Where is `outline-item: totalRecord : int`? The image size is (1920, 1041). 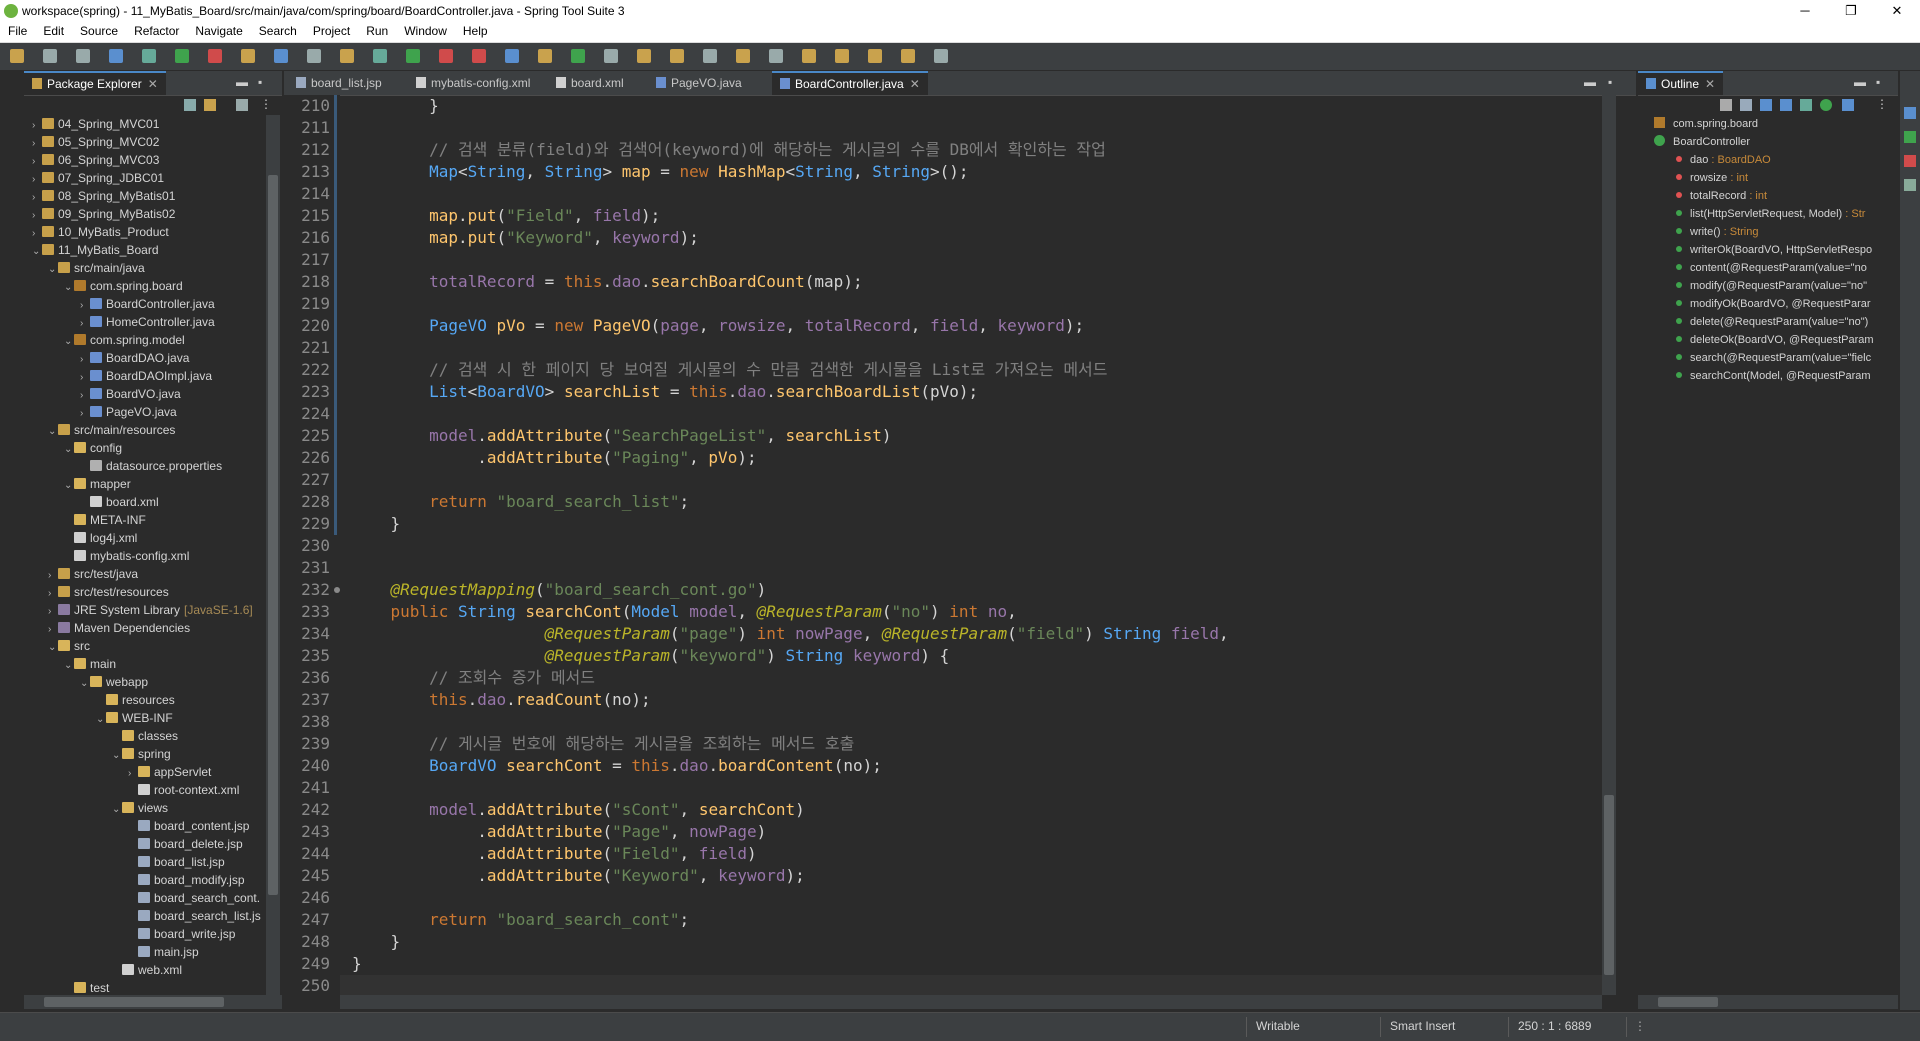 outline-item: totalRecord : int is located at coordinates (1785, 196).